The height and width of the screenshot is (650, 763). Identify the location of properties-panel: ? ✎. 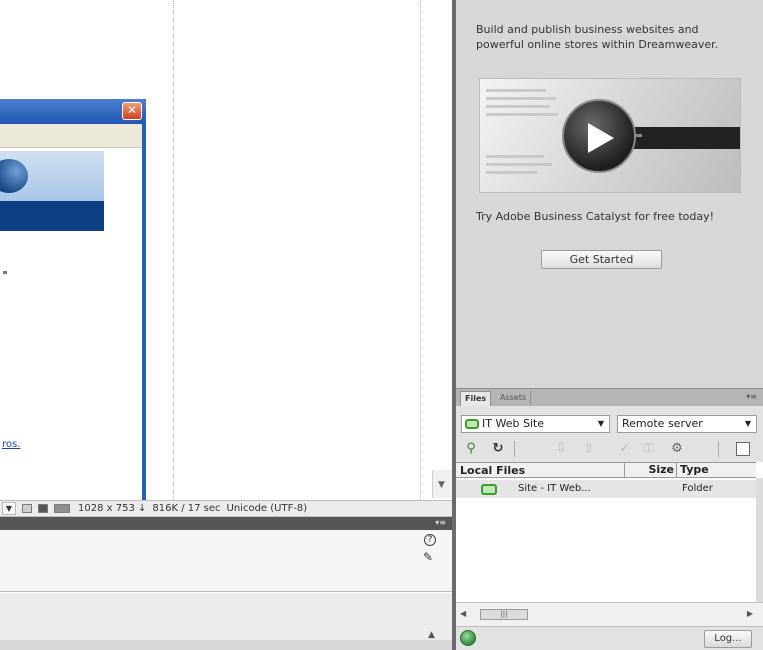
(226, 561).